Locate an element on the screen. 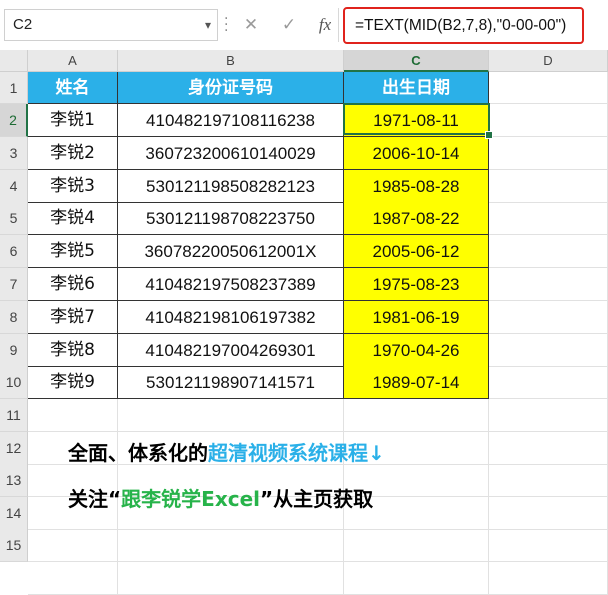 The image size is (608, 595). drag-handle-icon: · · · is located at coordinates (226, 25).